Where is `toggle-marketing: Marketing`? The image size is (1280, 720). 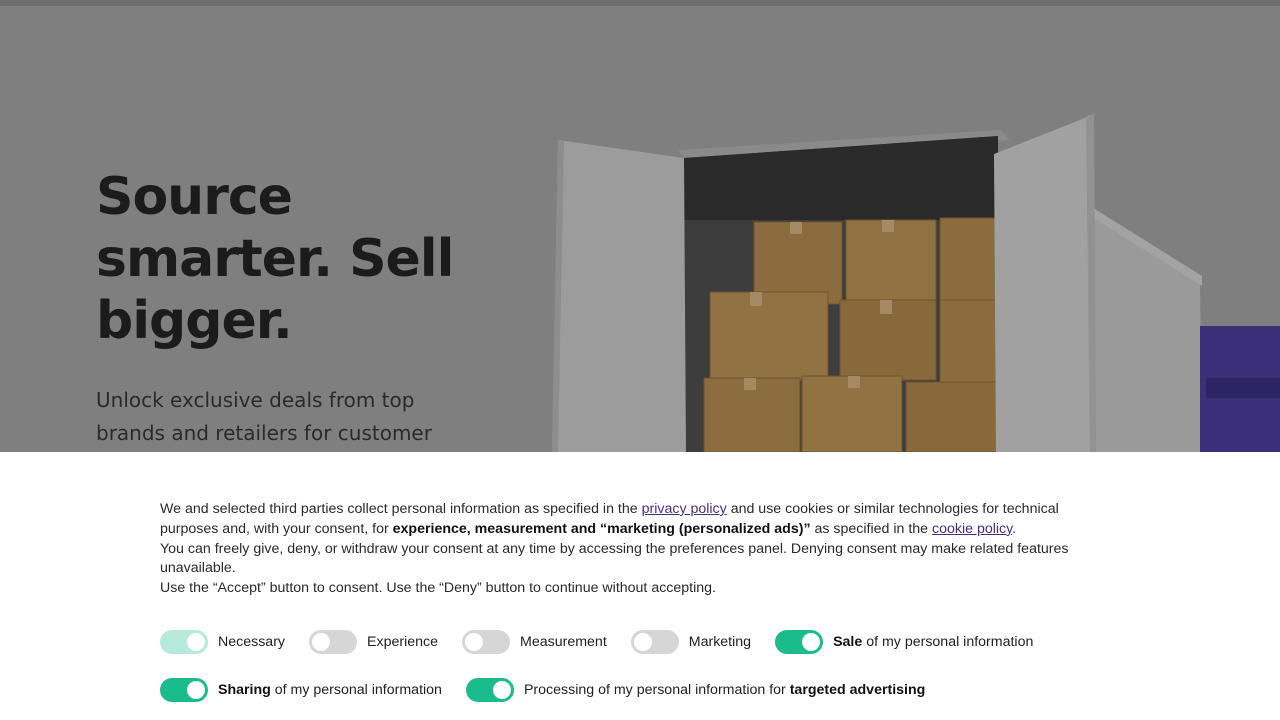
toggle-marketing: Marketing is located at coordinates (691, 642).